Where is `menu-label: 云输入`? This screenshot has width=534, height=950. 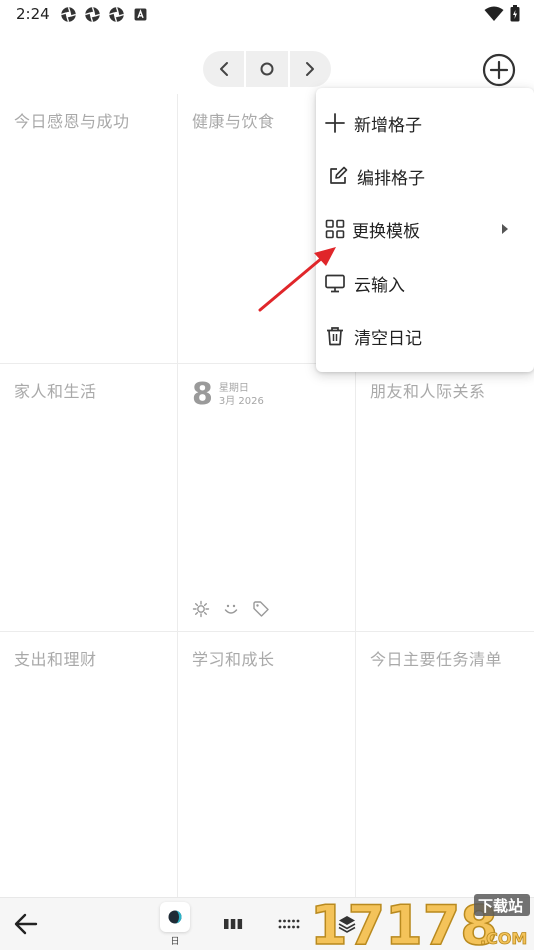 menu-label: 云输入 is located at coordinates (379, 285).